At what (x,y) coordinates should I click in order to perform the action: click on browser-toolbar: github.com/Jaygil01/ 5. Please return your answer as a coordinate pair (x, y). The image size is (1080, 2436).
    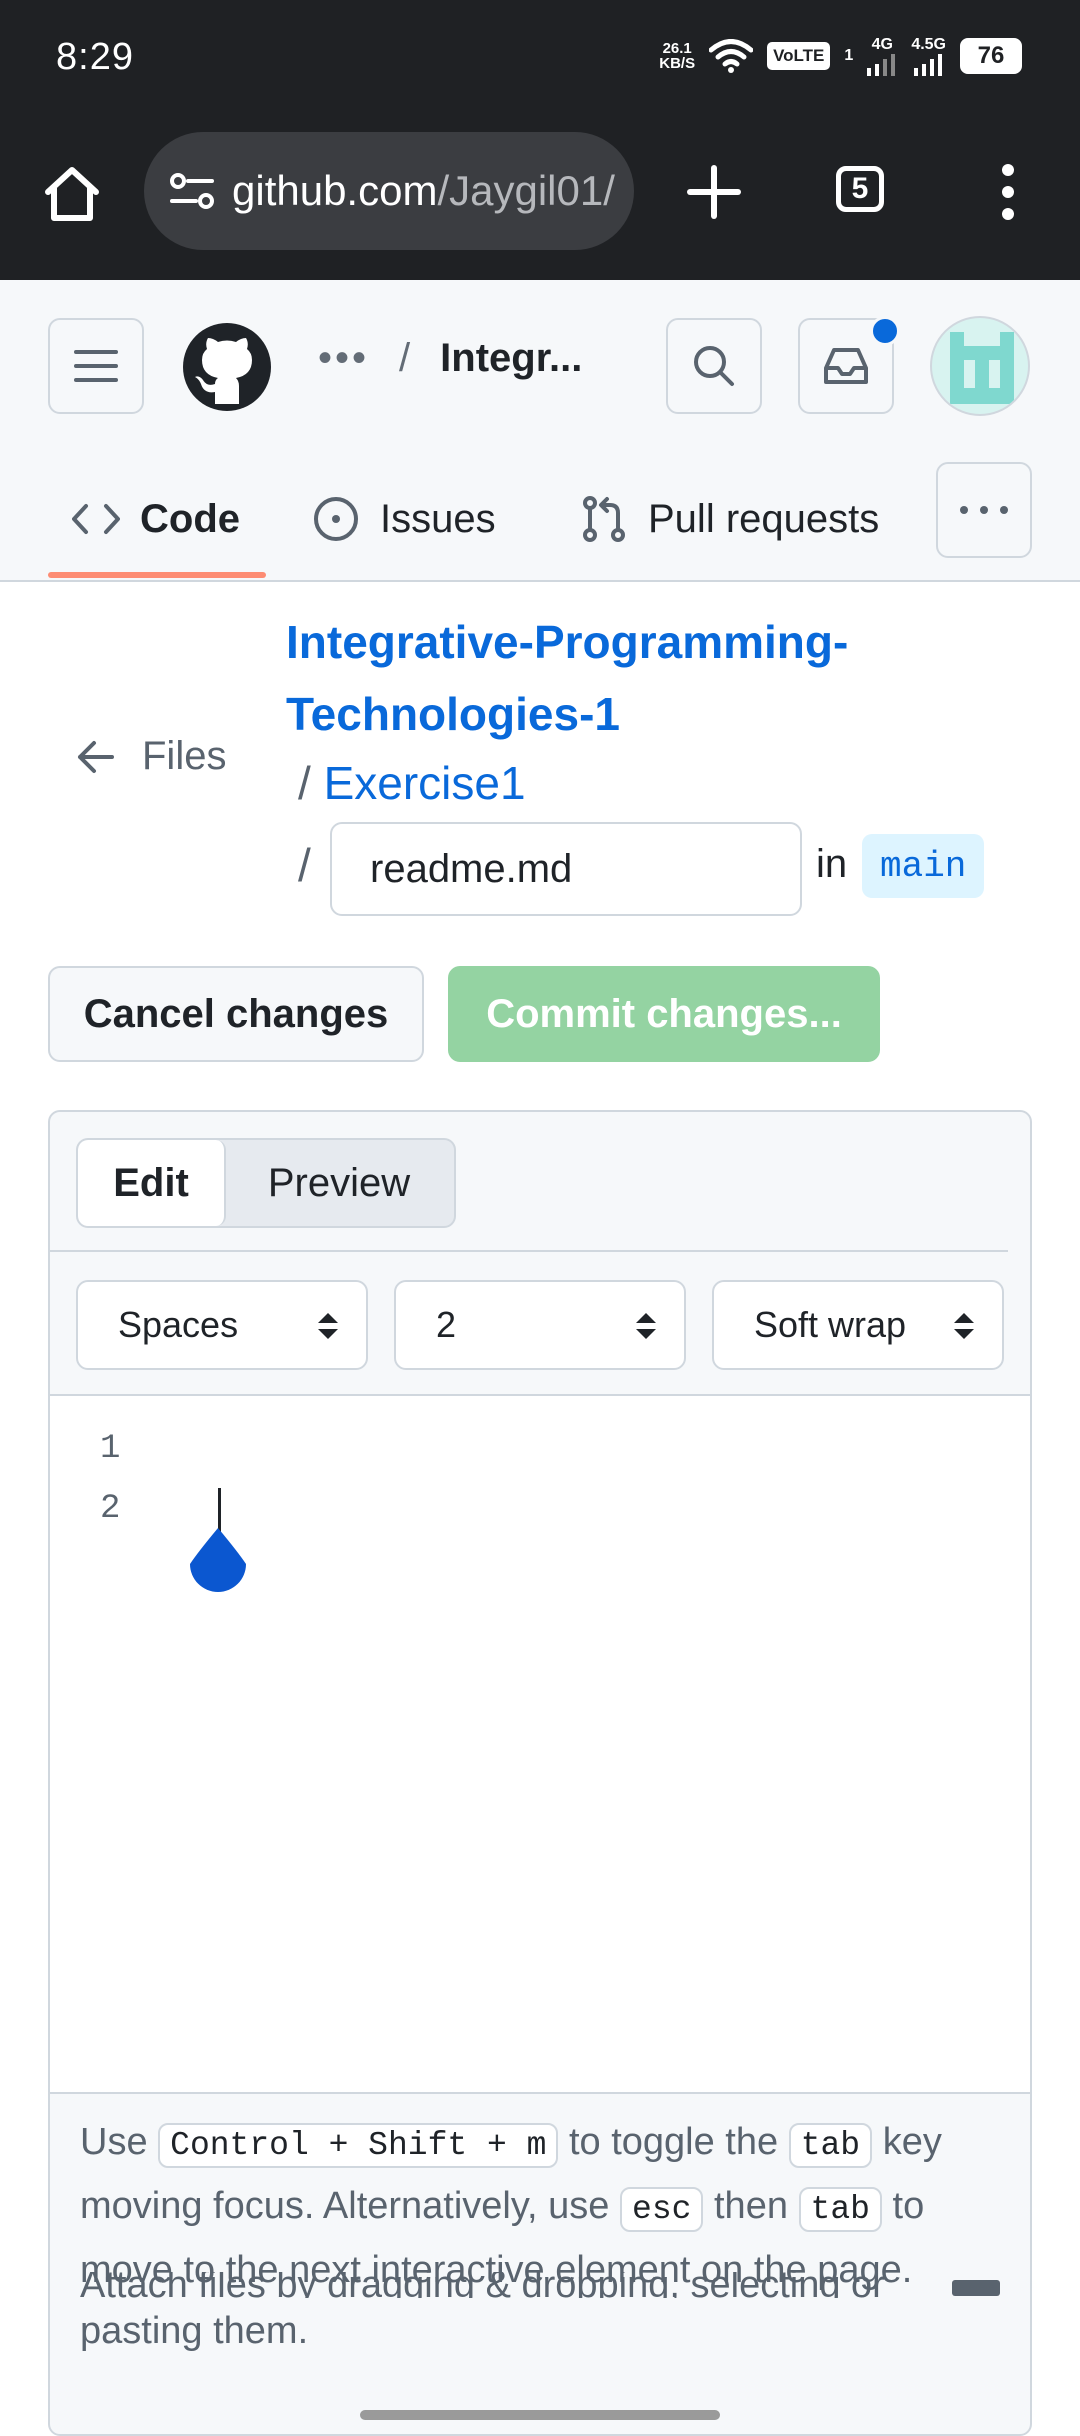
    Looking at the image, I should click on (540, 200).